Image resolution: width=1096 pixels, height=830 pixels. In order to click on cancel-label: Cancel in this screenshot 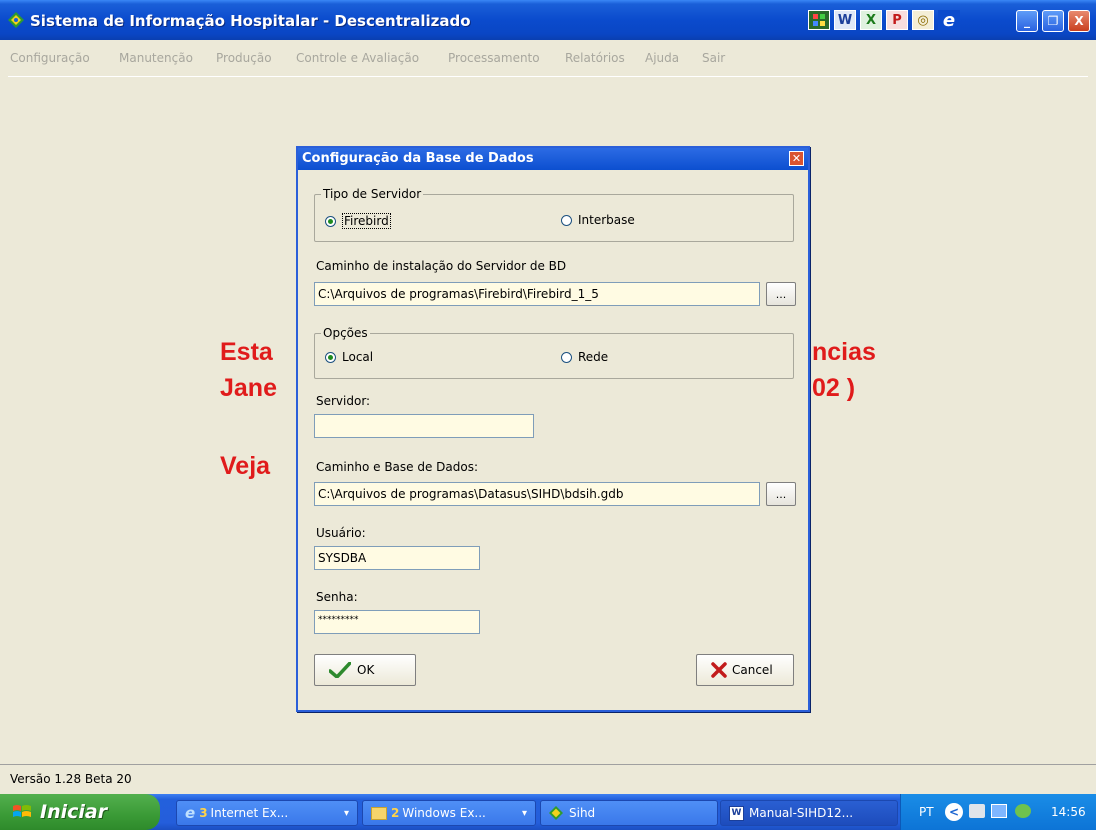, I will do `click(752, 670)`.